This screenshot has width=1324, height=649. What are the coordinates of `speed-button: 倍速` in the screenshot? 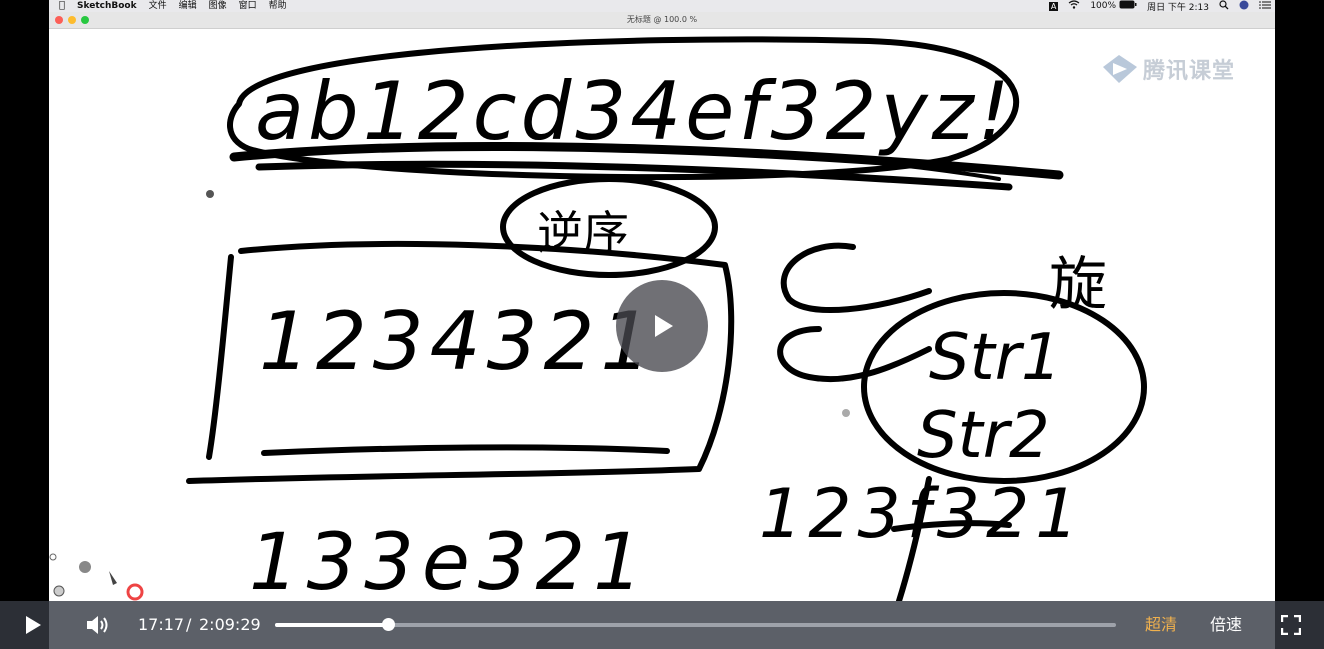 It's located at (1226, 625).